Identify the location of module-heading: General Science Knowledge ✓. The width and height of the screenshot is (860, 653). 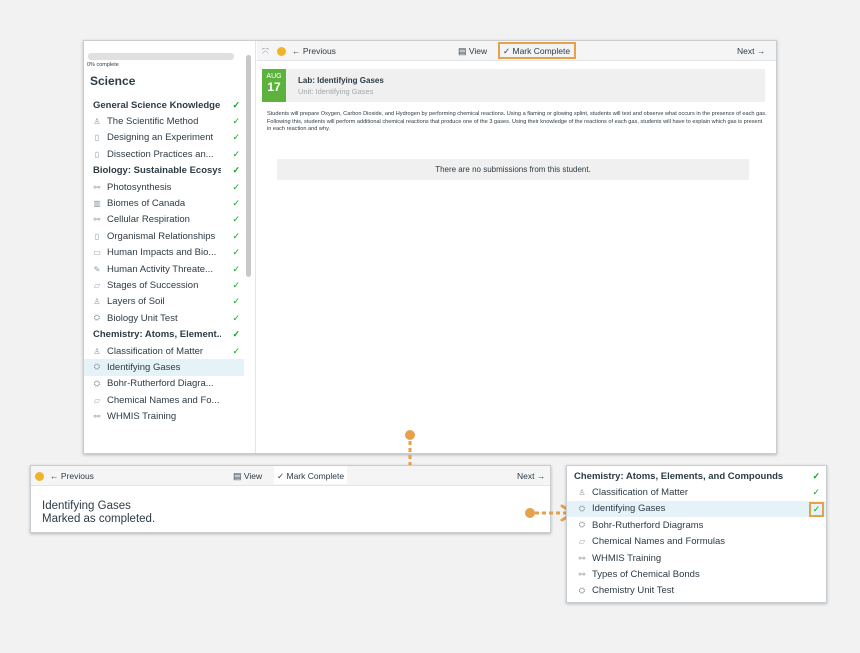
(164, 105).